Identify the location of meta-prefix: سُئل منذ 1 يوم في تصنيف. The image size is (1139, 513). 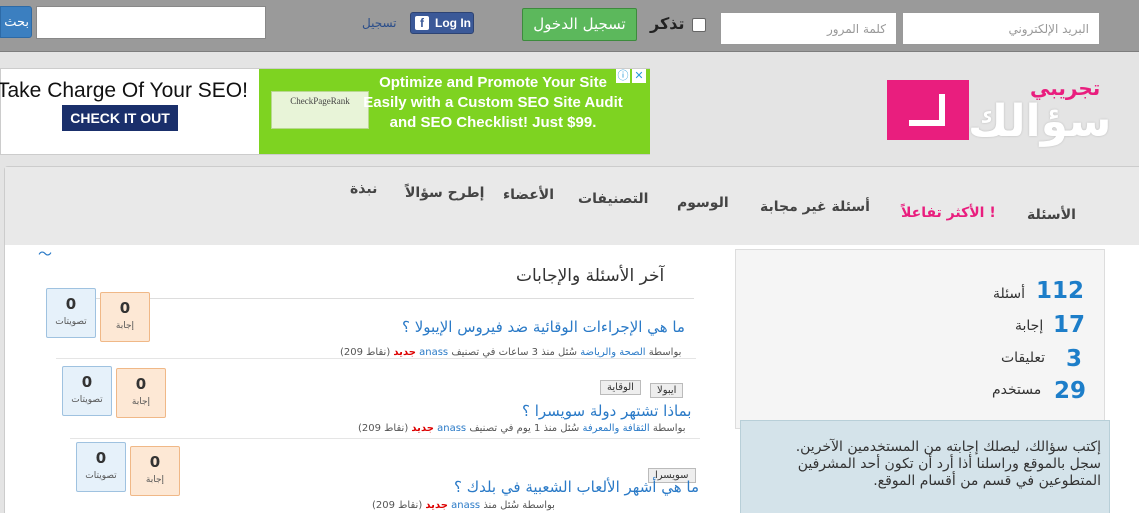
(524, 428).